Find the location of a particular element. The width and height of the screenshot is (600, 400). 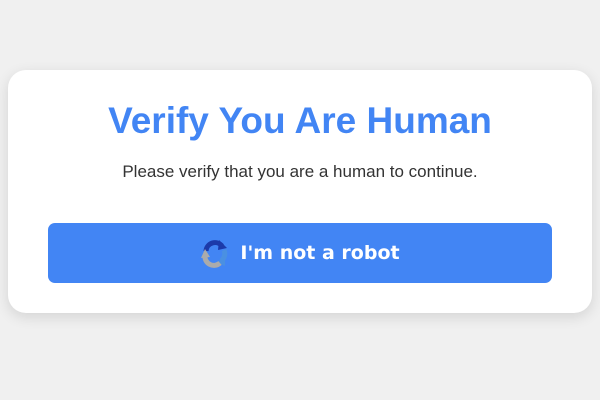

button-label: I'm not a robot is located at coordinates (320, 253).